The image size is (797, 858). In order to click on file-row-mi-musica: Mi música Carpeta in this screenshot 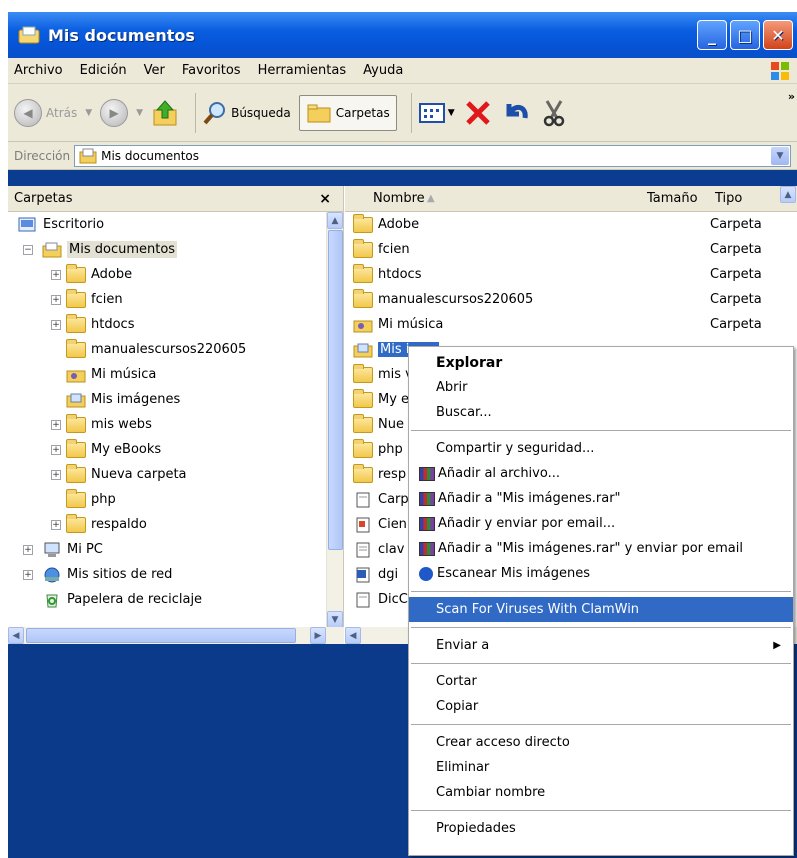, I will do `click(571, 324)`.